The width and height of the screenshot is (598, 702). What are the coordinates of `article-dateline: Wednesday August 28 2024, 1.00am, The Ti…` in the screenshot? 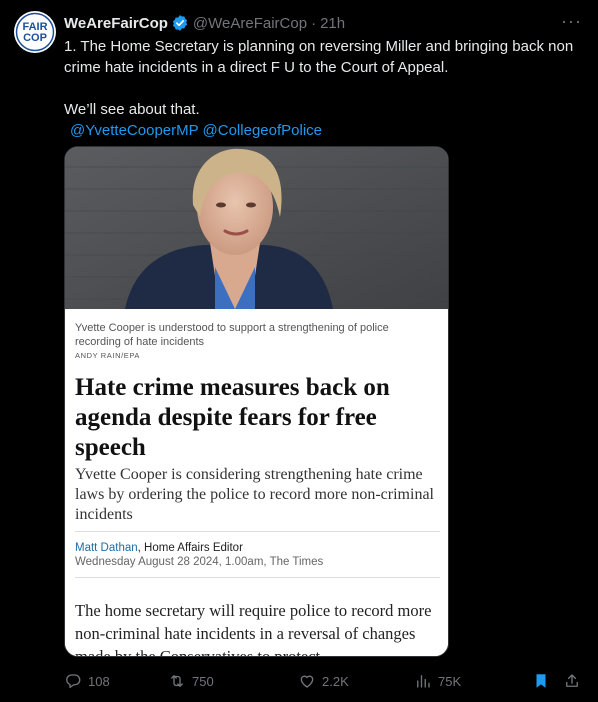 It's located at (199, 562).